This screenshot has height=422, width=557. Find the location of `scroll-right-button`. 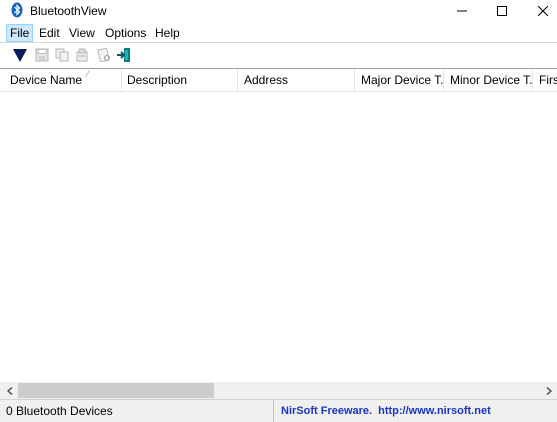

scroll-right-button is located at coordinates (548, 390).